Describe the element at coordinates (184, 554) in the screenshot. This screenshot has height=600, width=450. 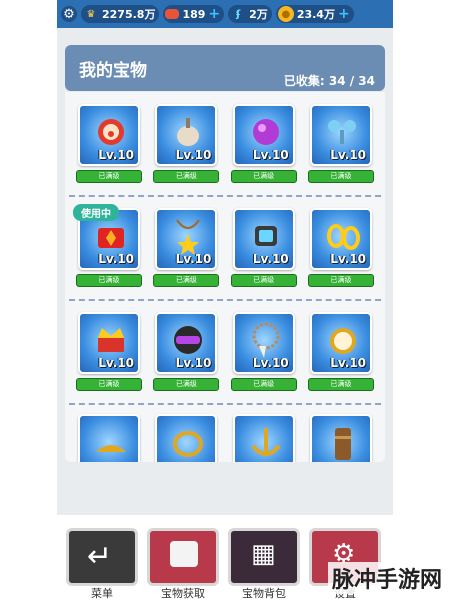
I see `chest-icon` at that location.